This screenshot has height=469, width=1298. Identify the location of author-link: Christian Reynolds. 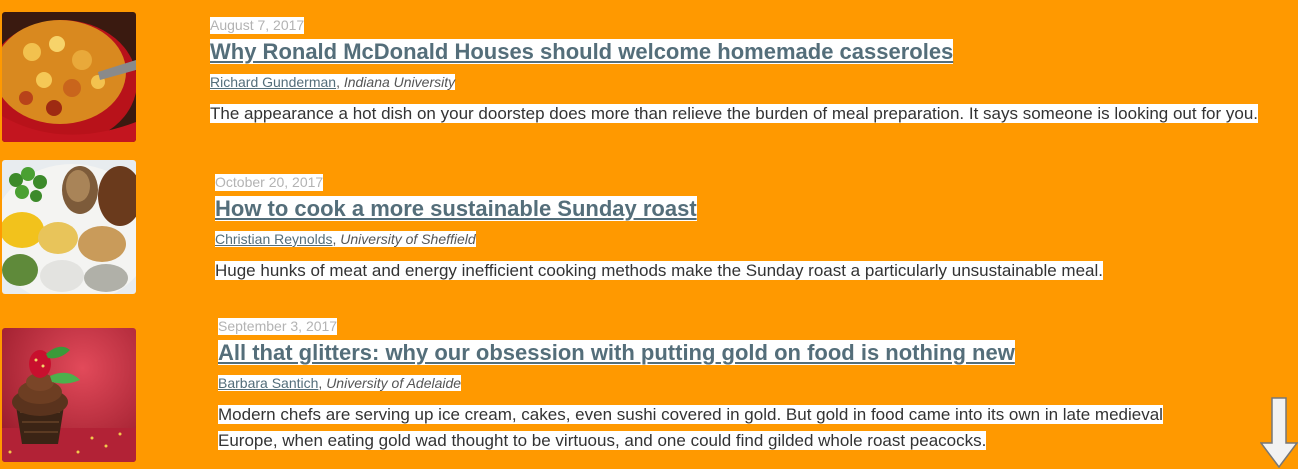
(274, 239).